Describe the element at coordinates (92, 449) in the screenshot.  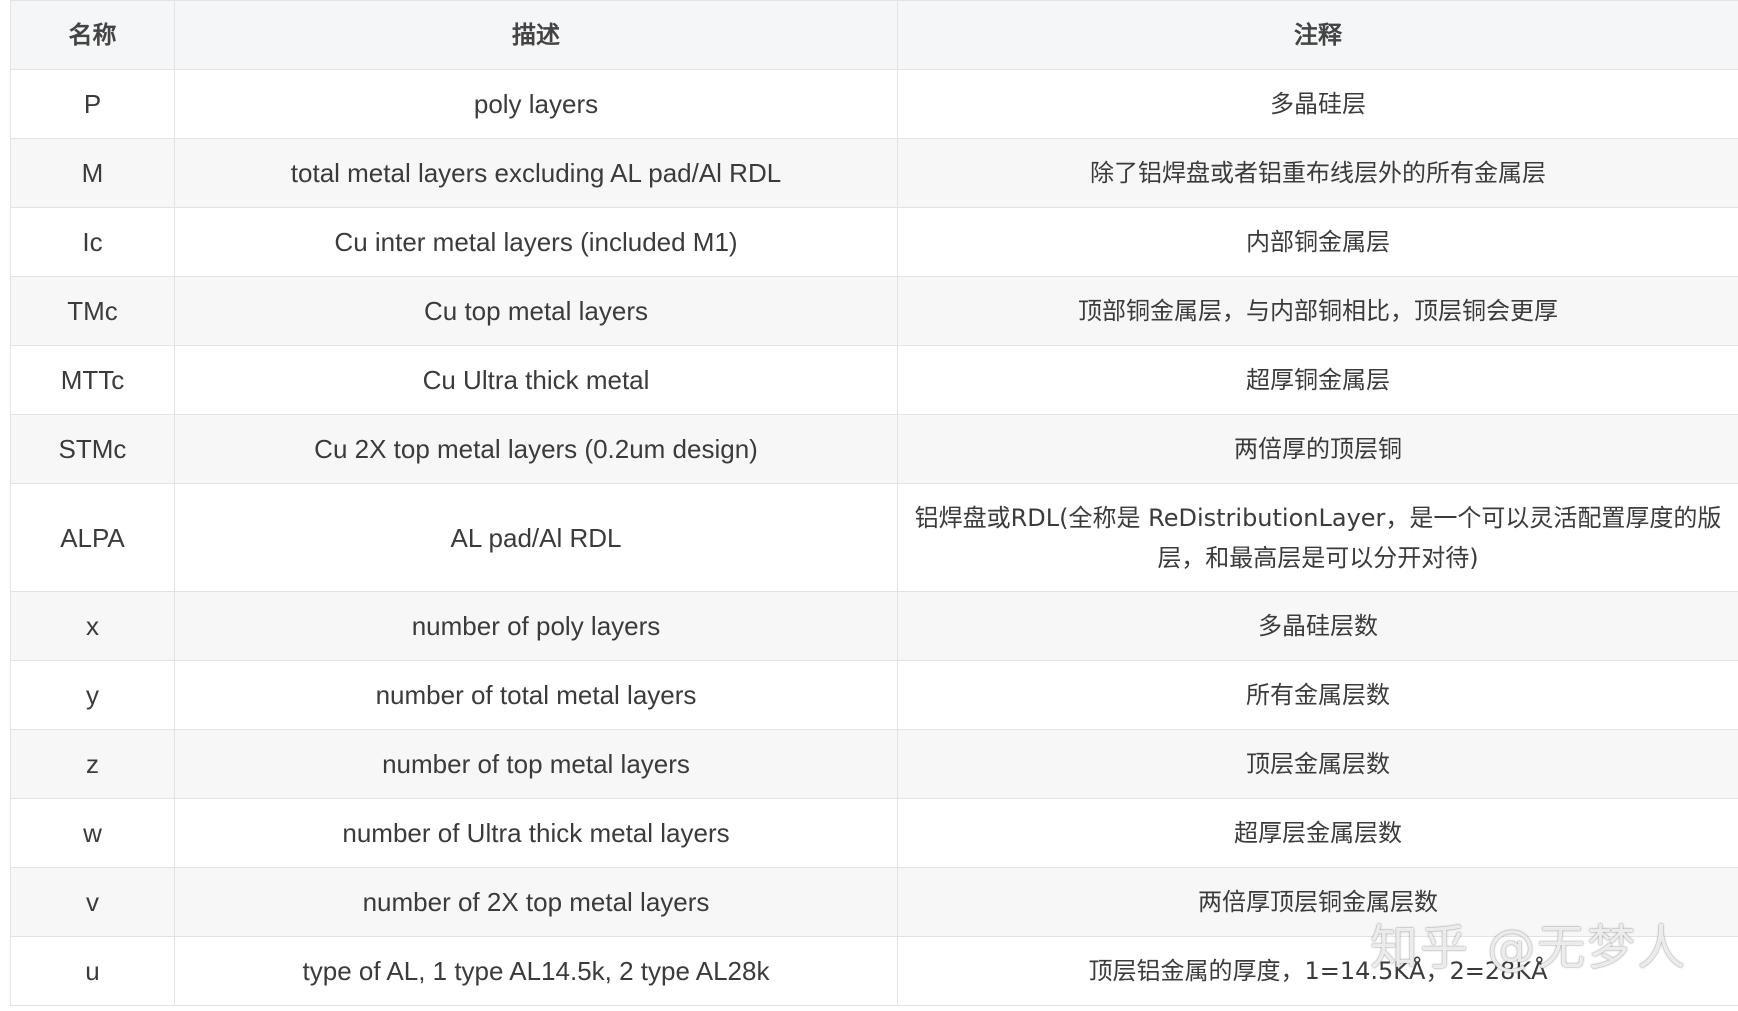
I see `cell-name: STMc` at that location.